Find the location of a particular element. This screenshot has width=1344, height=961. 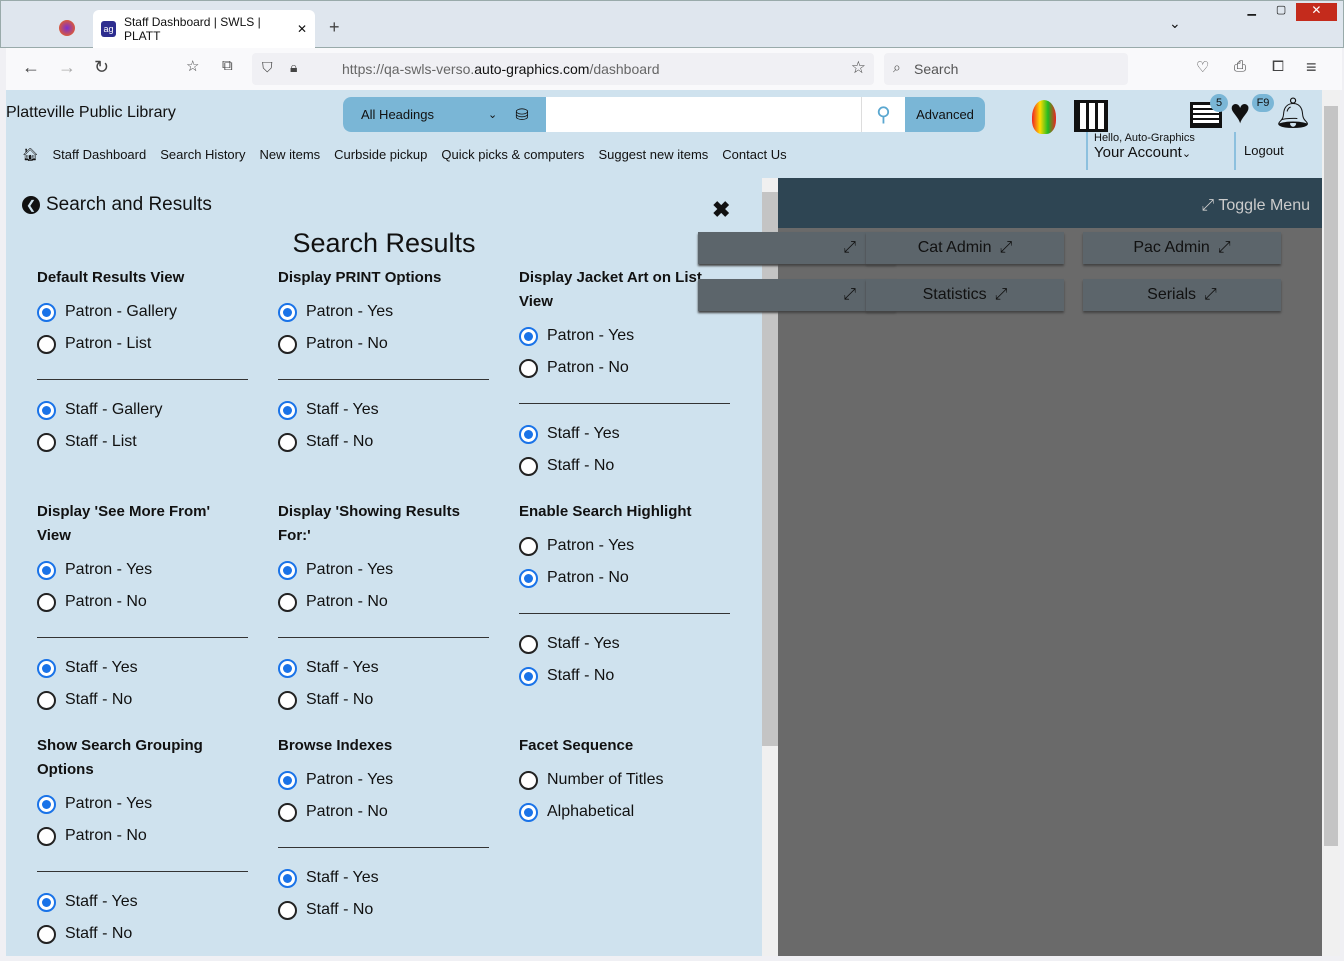

browser-tab: ag Staff Dashboard | SWLS | PLATT ✕ is located at coordinates (204, 29).